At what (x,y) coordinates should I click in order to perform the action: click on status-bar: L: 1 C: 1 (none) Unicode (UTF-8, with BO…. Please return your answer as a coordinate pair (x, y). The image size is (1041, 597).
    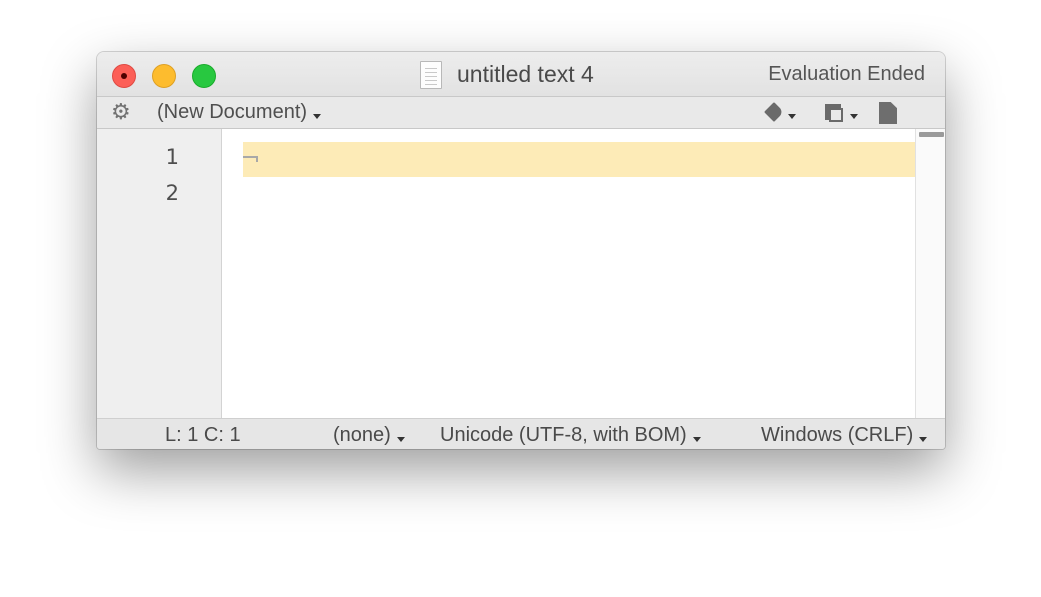
    Looking at the image, I should click on (521, 433).